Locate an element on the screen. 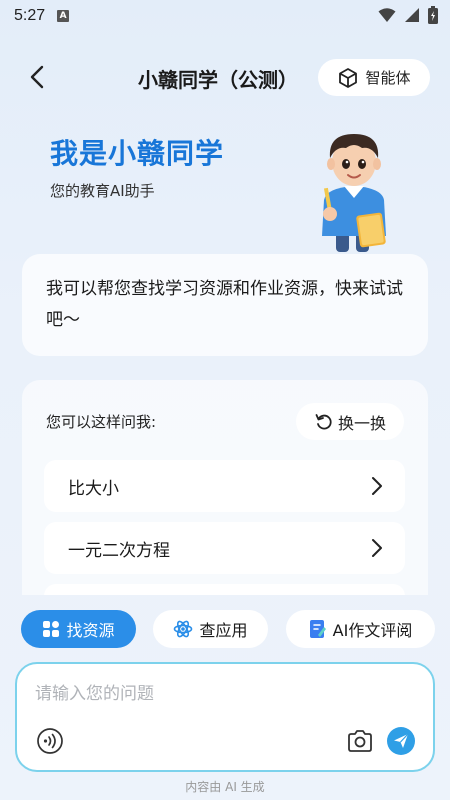 The height and width of the screenshot is (800, 450). paper-plane-icon is located at coordinates (401, 740).